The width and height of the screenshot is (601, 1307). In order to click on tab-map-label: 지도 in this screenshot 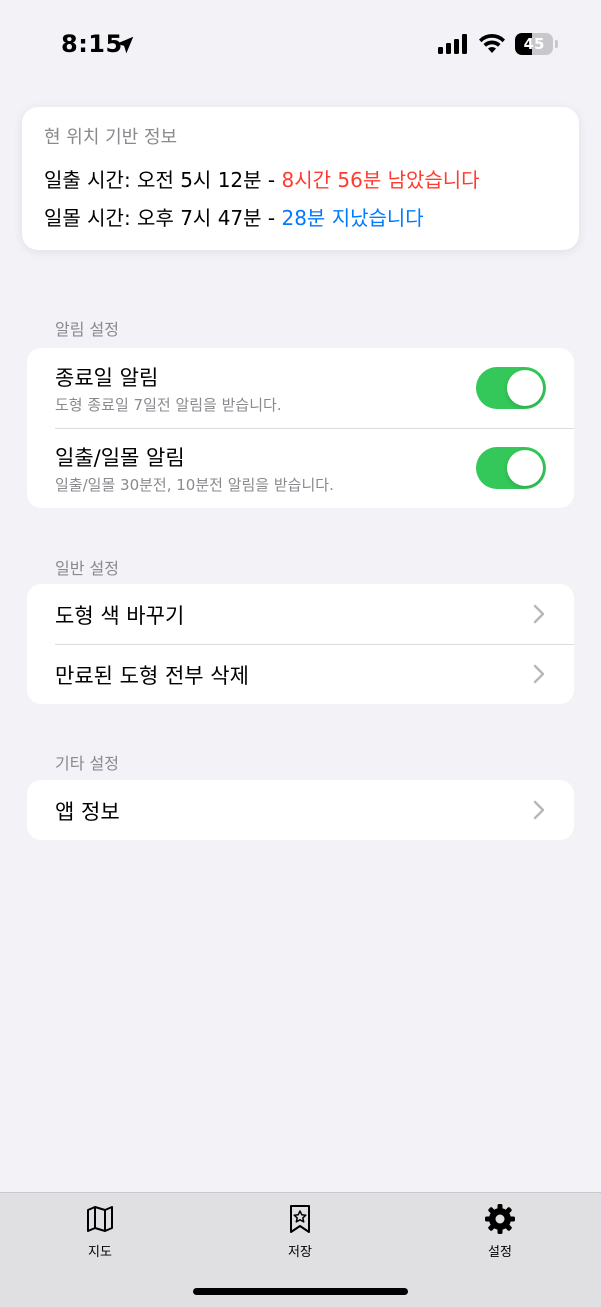, I will do `click(100, 1252)`.